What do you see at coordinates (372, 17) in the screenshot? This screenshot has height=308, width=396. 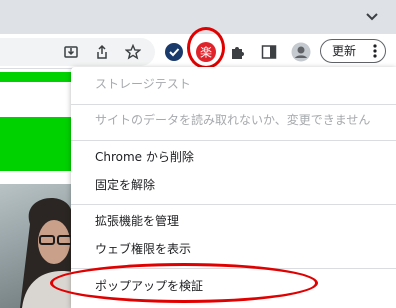 I see `tab-search-chevron-icon` at bounding box center [372, 17].